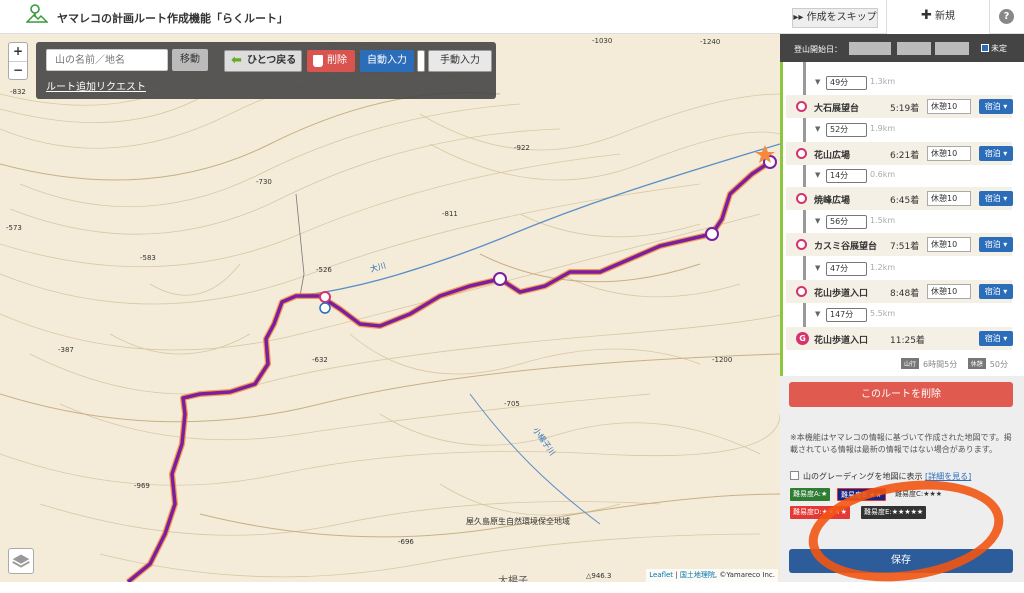 This screenshot has width=1024, height=593. Describe the element at coordinates (802, 338) in the screenshot. I see `goal-marker-icon: G` at that location.